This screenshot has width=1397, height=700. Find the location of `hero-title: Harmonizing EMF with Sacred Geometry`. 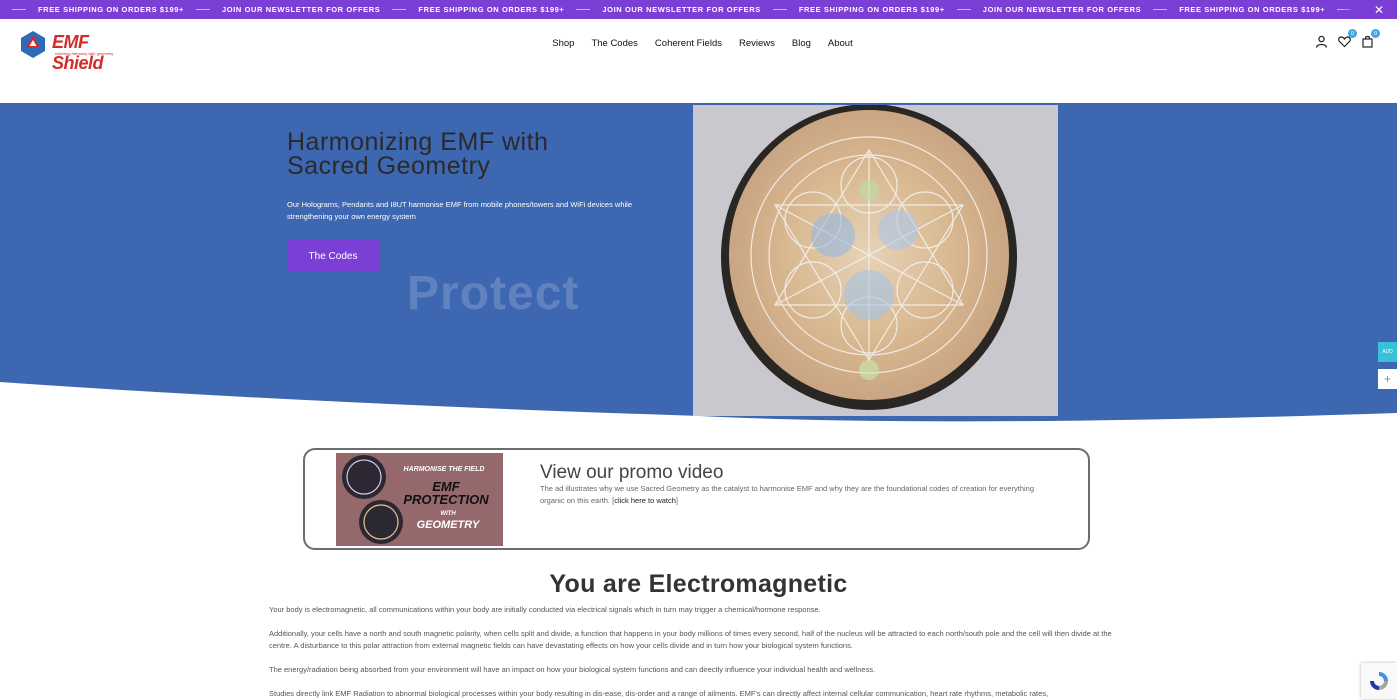

hero-title: Harmonizing EMF with Sacred Geometry is located at coordinates (418, 154).